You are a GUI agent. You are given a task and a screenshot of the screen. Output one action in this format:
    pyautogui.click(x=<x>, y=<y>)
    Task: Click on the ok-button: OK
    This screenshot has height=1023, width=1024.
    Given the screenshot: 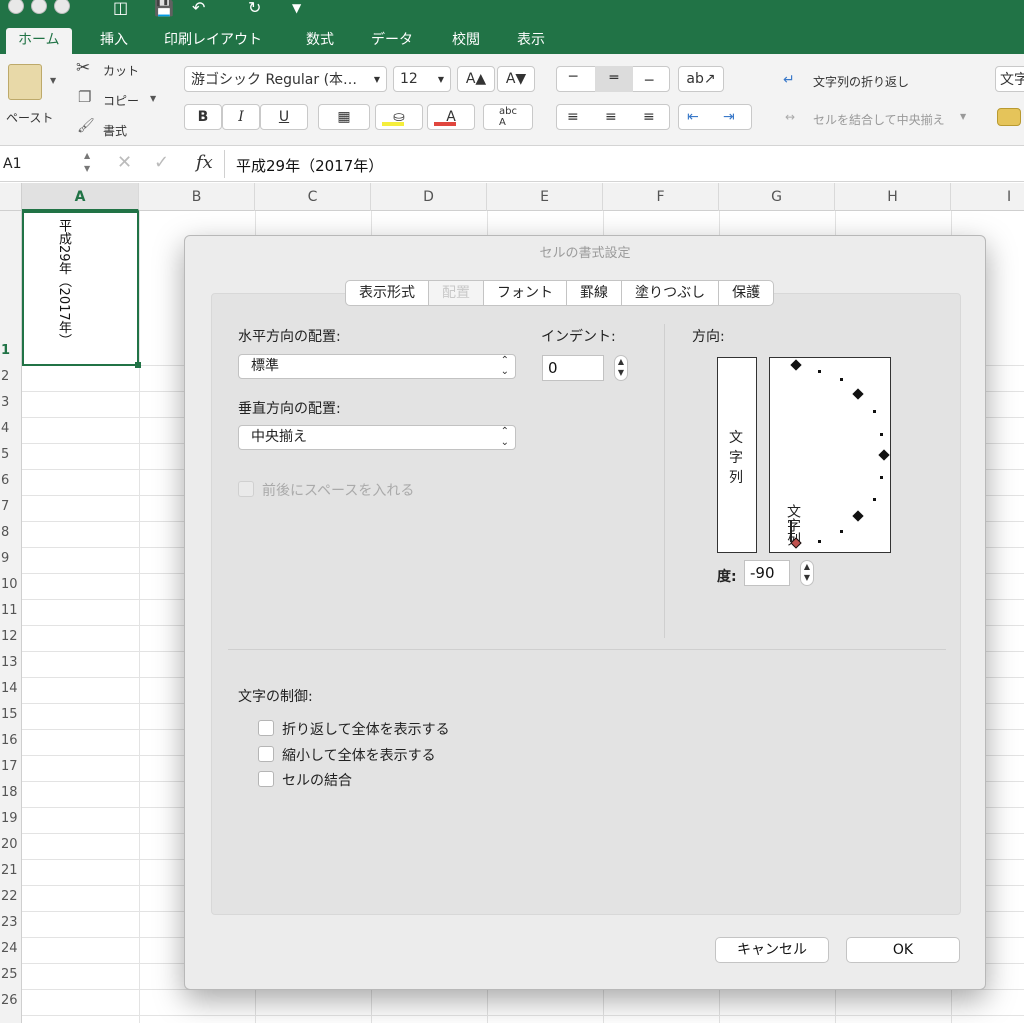 What is the action you would take?
    pyautogui.click(x=903, y=950)
    